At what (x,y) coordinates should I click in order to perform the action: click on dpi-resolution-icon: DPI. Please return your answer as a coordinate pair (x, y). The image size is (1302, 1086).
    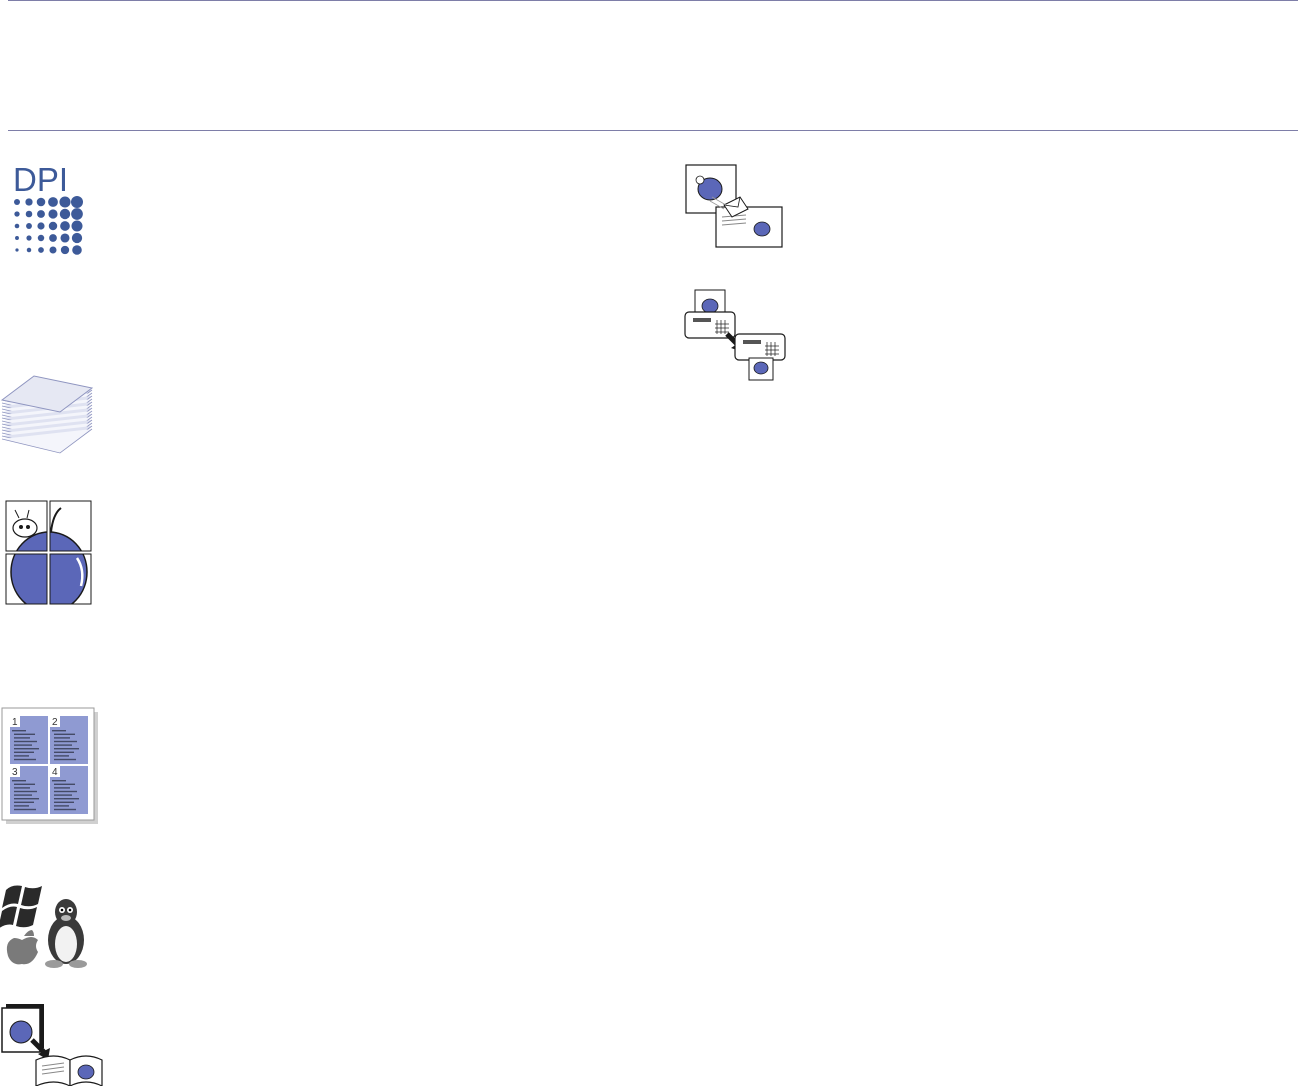
    Looking at the image, I should click on (48, 211).